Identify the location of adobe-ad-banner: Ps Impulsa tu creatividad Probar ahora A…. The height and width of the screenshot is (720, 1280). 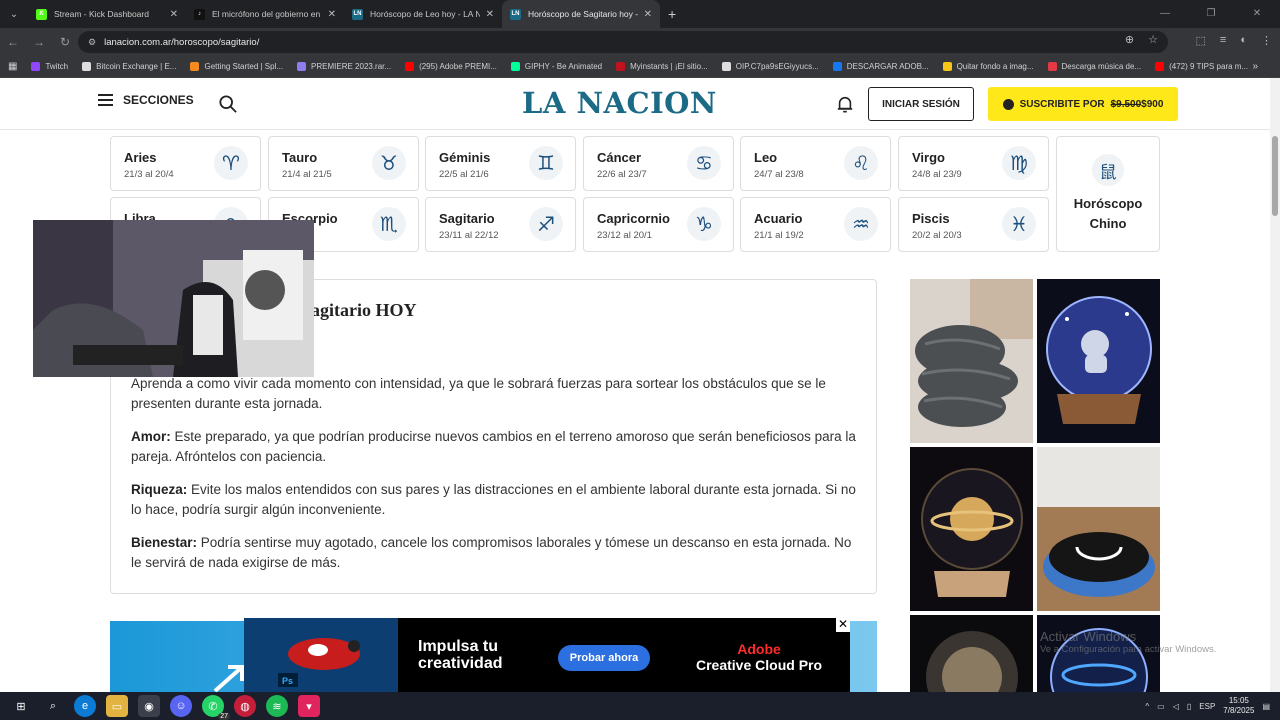
(547, 655).